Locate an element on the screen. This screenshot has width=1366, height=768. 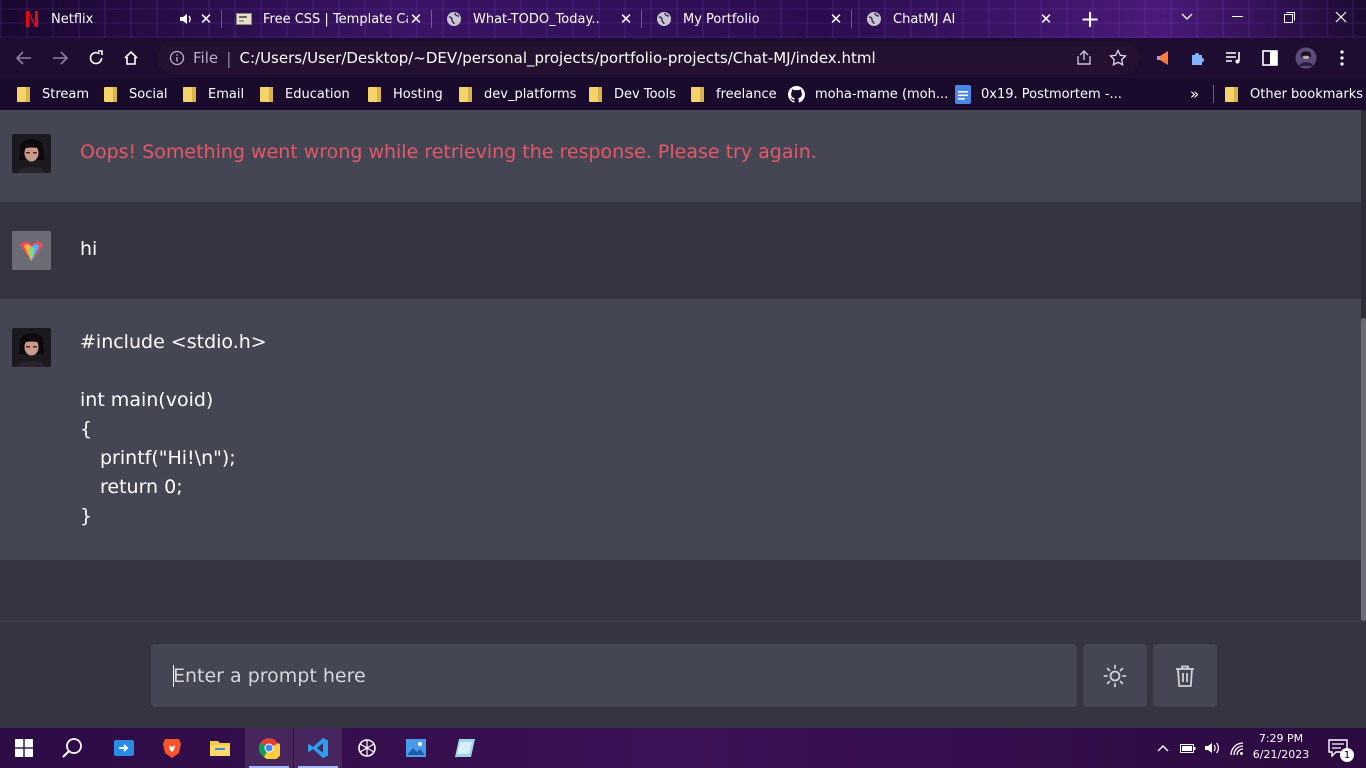
new-tab-button: + is located at coordinates (1090, 19).